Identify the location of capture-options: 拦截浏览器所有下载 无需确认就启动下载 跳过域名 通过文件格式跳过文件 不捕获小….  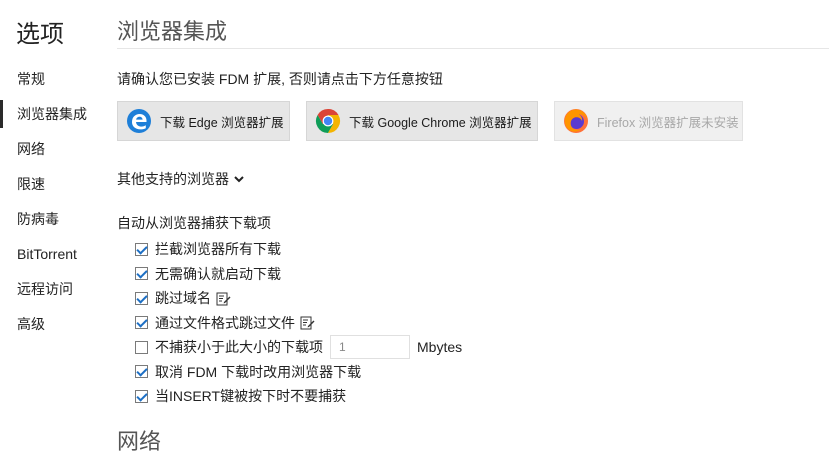
(298, 323).